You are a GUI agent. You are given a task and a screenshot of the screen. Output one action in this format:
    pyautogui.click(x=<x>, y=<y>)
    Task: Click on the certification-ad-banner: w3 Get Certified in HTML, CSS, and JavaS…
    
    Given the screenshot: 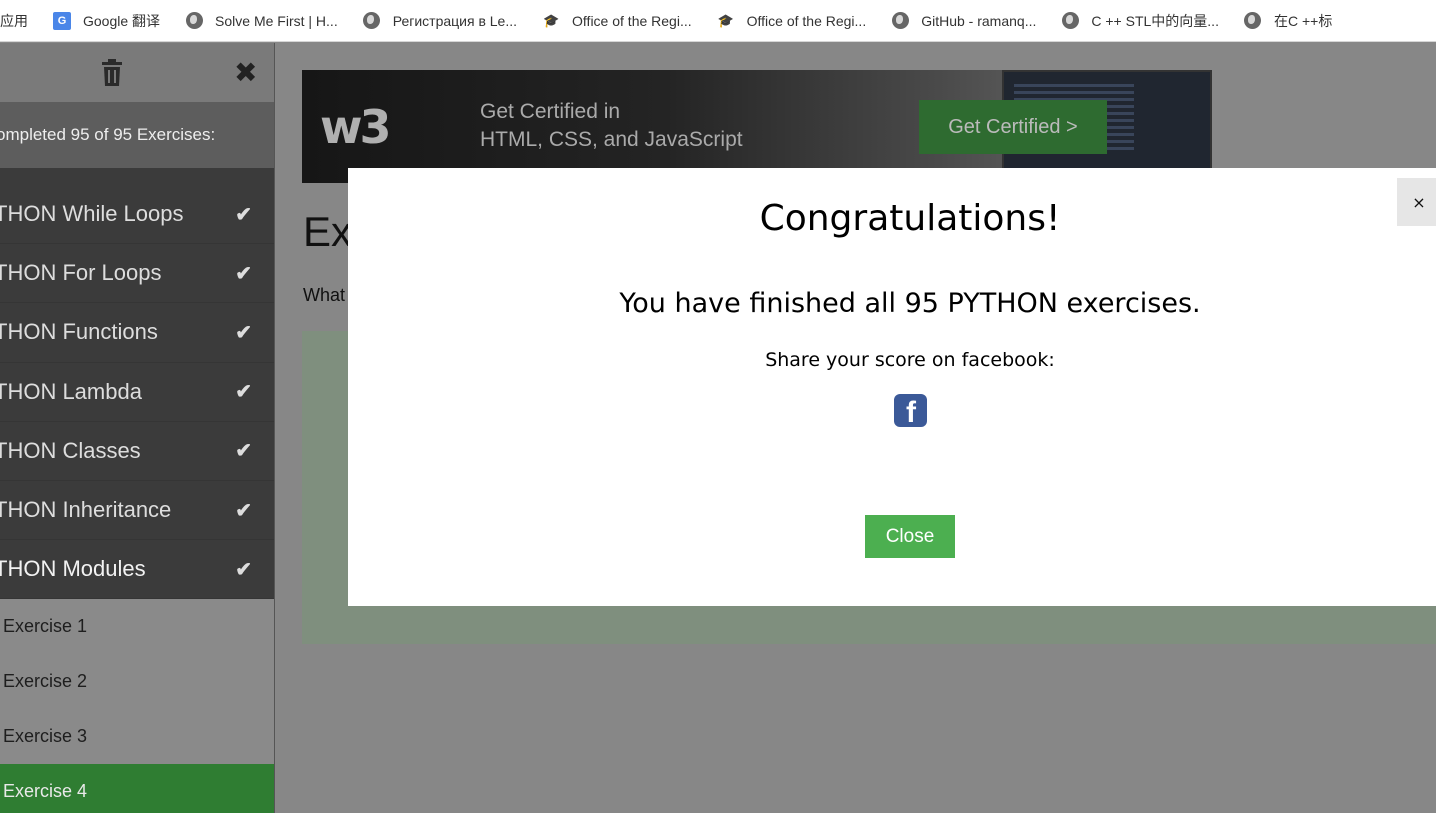 What is the action you would take?
    pyautogui.click(x=757, y=126)
    